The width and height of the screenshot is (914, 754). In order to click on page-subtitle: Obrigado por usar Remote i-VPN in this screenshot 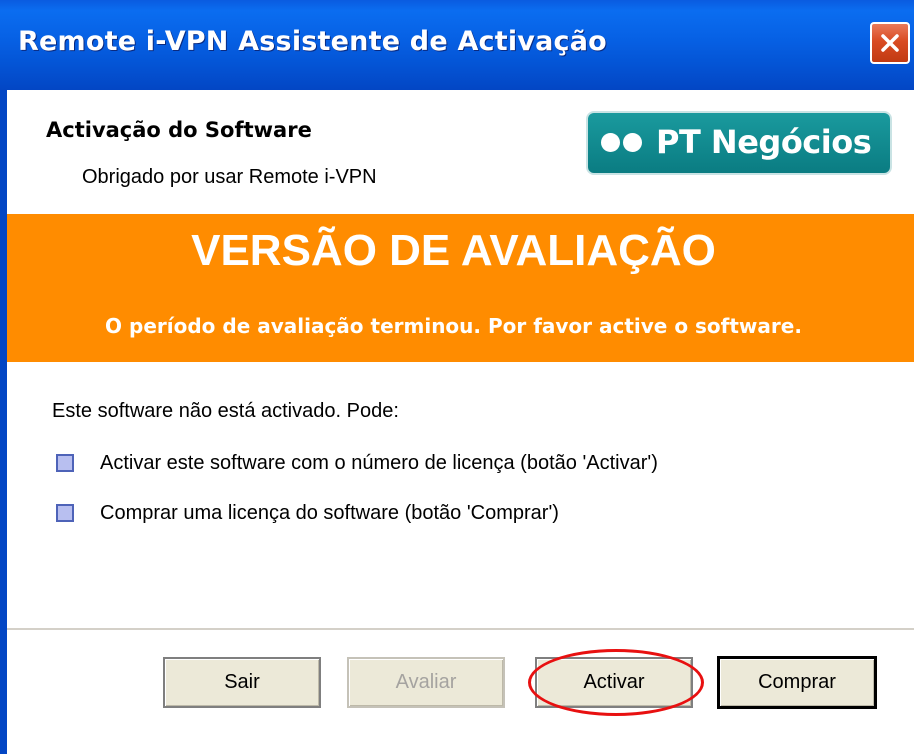, I will do `click(229, 177)`.